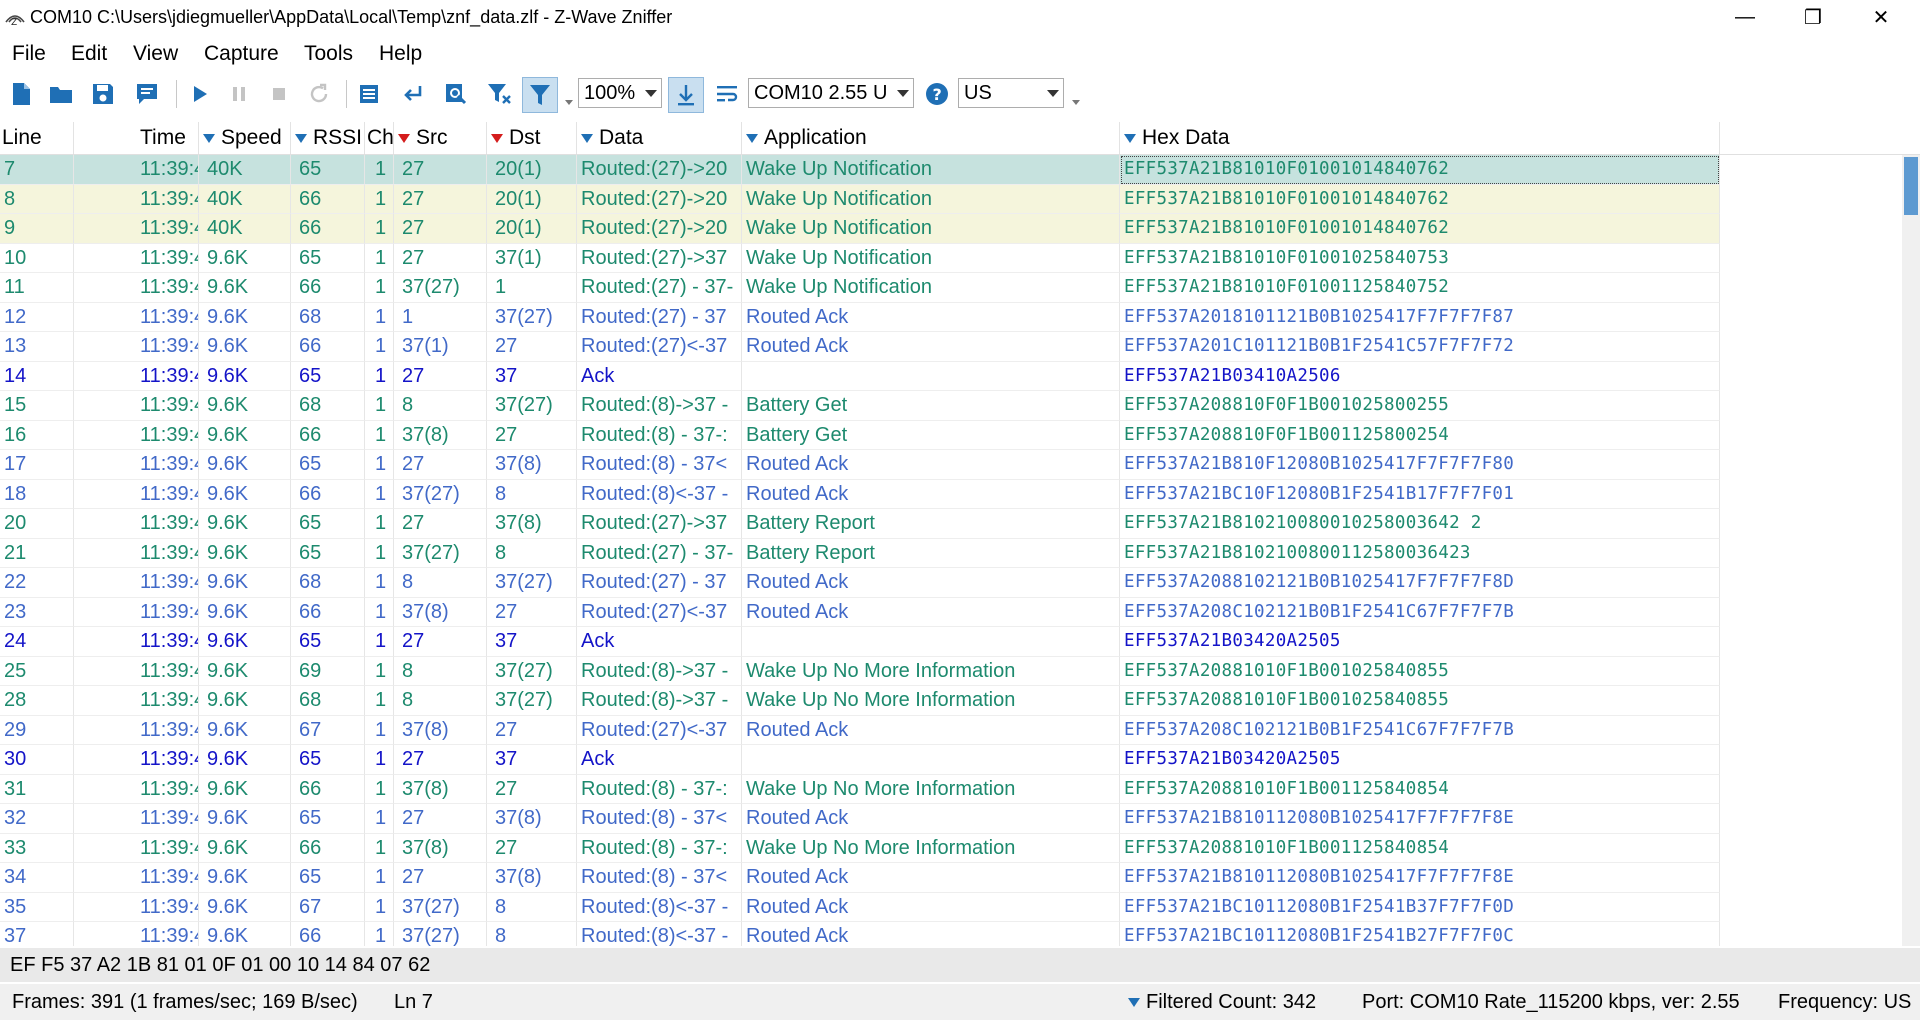 Image resolution: width=1920 pixels, height=1020 pixels. Describe the element at coordinates (931, 760) in the screenshot. I see `cell-app` at that location.